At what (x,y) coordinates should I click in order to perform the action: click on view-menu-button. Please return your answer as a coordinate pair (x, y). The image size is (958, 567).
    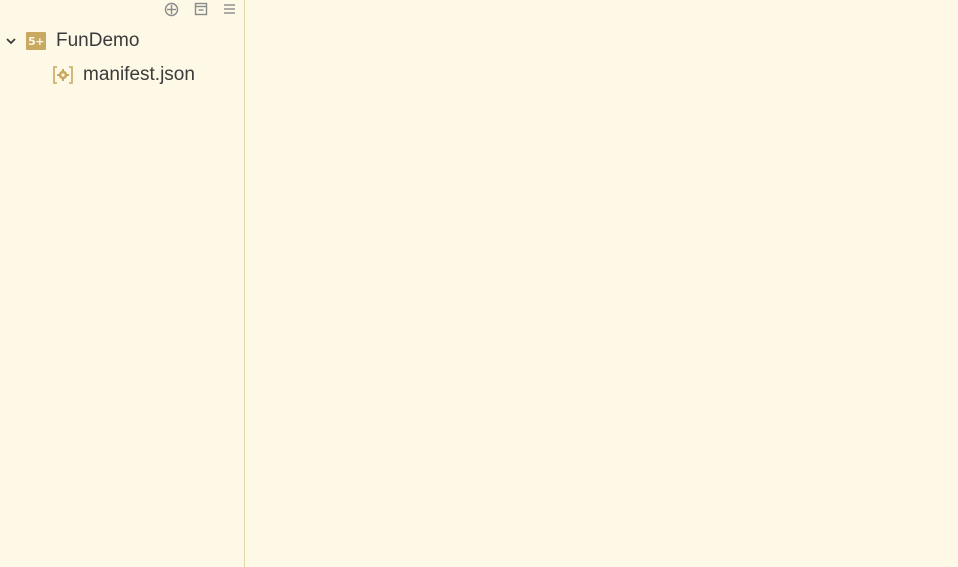
    Looking at the image, I should click on (229, 9).